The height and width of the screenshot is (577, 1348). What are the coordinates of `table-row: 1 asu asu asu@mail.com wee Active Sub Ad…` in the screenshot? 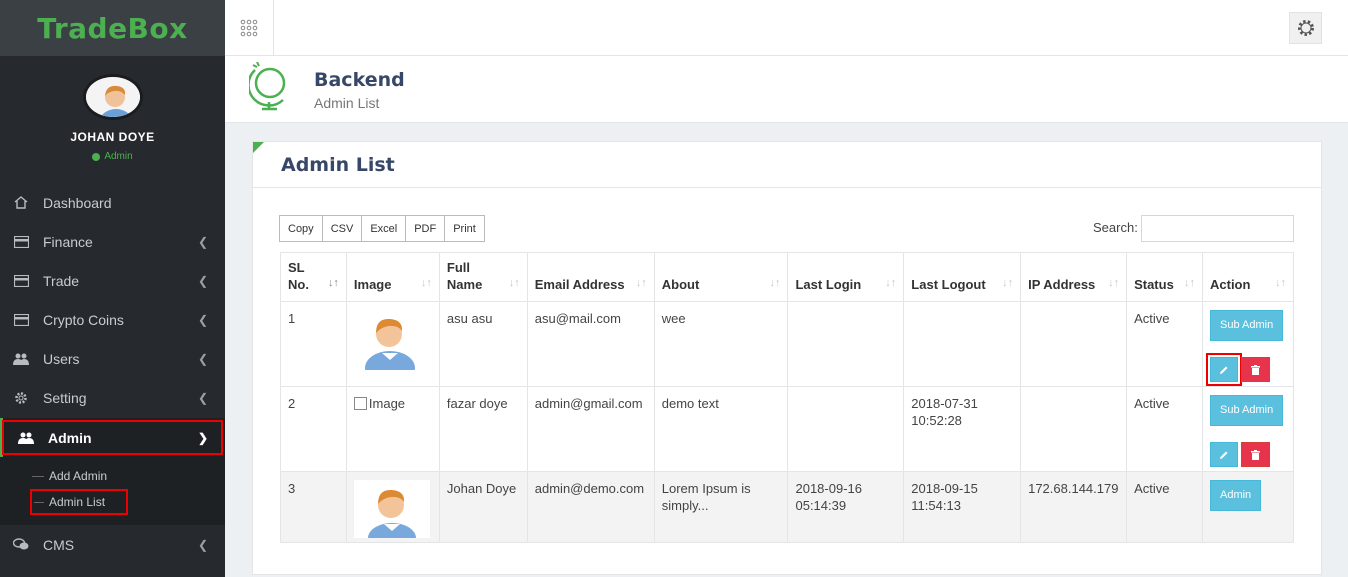 It's located at (787, 344).